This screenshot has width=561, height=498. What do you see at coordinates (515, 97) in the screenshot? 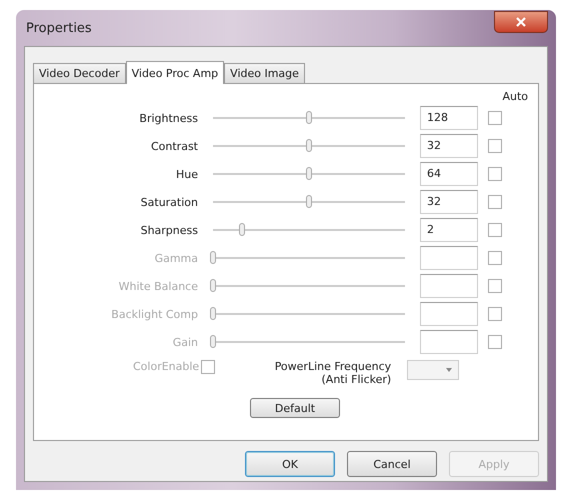
I see `column-header: Auto` at bounding box center [515, 97].